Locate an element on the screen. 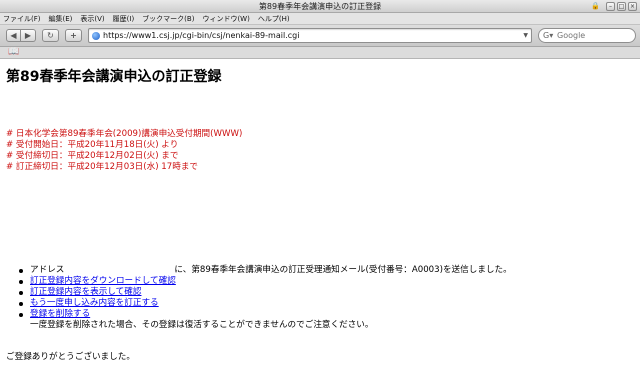 The height and width of the screenshot is (378, 640). close-button: × is located at coordinates (632, 6).